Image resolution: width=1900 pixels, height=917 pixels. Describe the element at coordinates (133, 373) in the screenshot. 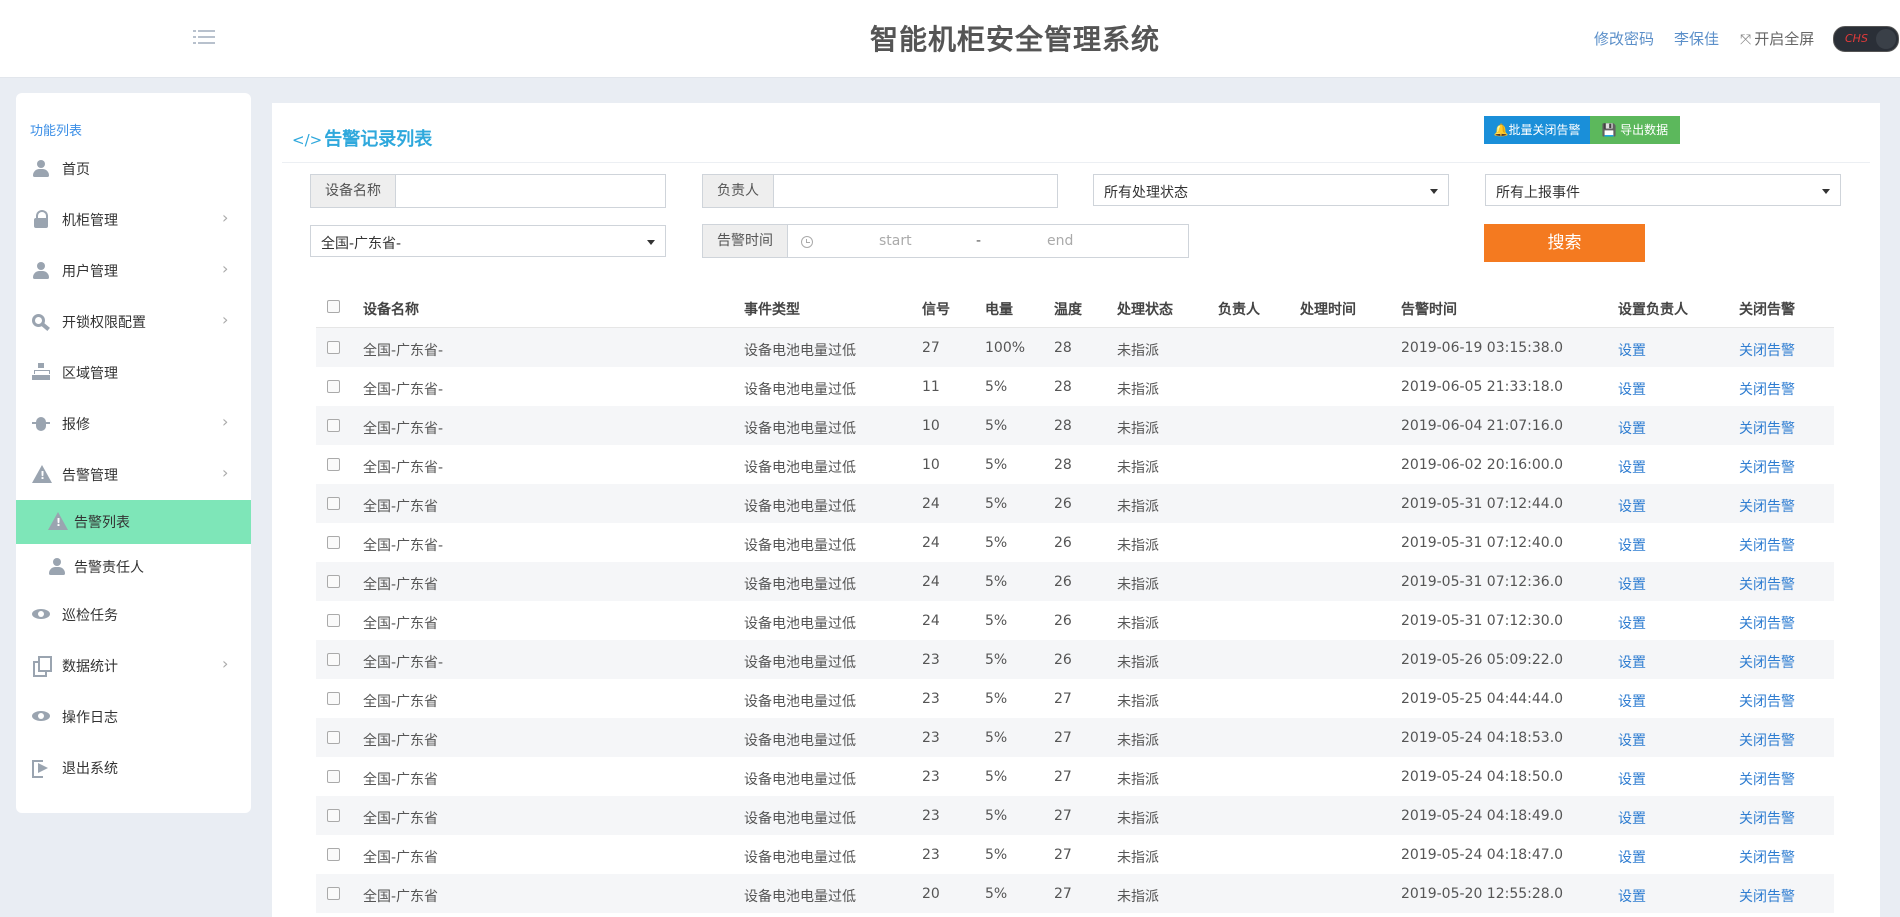

I see `sidebar-item-regions: 区域管理` at that location.